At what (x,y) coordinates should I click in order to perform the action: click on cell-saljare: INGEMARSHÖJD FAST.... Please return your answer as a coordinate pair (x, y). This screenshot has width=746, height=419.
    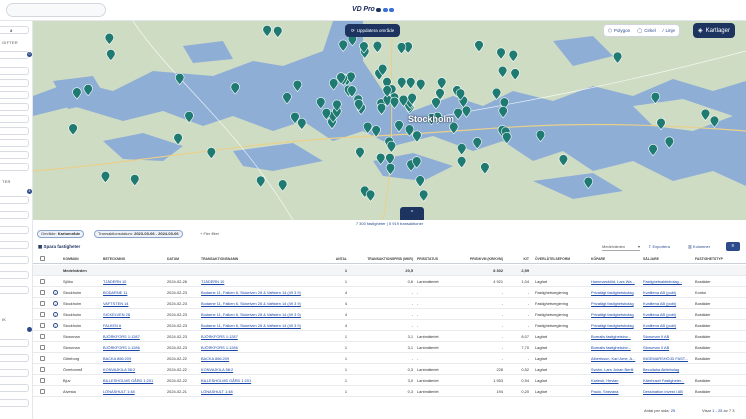
    Looking at the image, I should click on (668, 358).